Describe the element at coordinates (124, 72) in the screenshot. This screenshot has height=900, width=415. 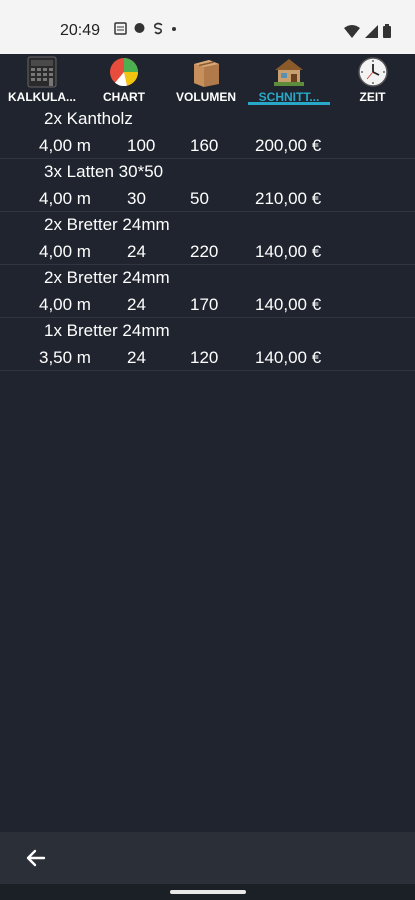
I see `pie-chart-icon` at that location.